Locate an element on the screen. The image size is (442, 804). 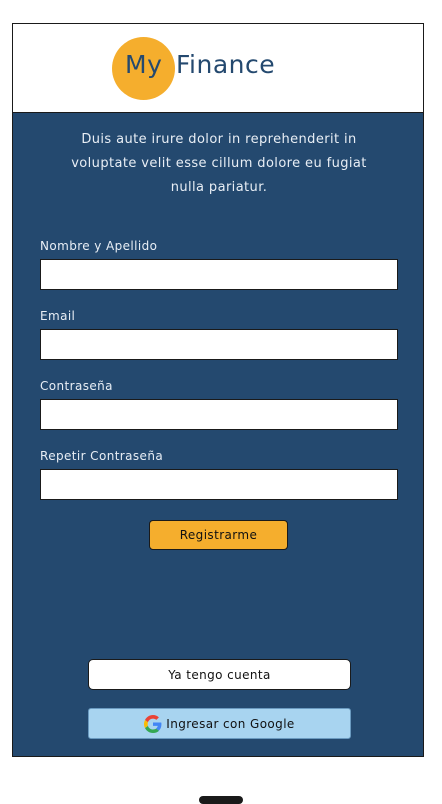
name-input is located at coordinates (219, 274).